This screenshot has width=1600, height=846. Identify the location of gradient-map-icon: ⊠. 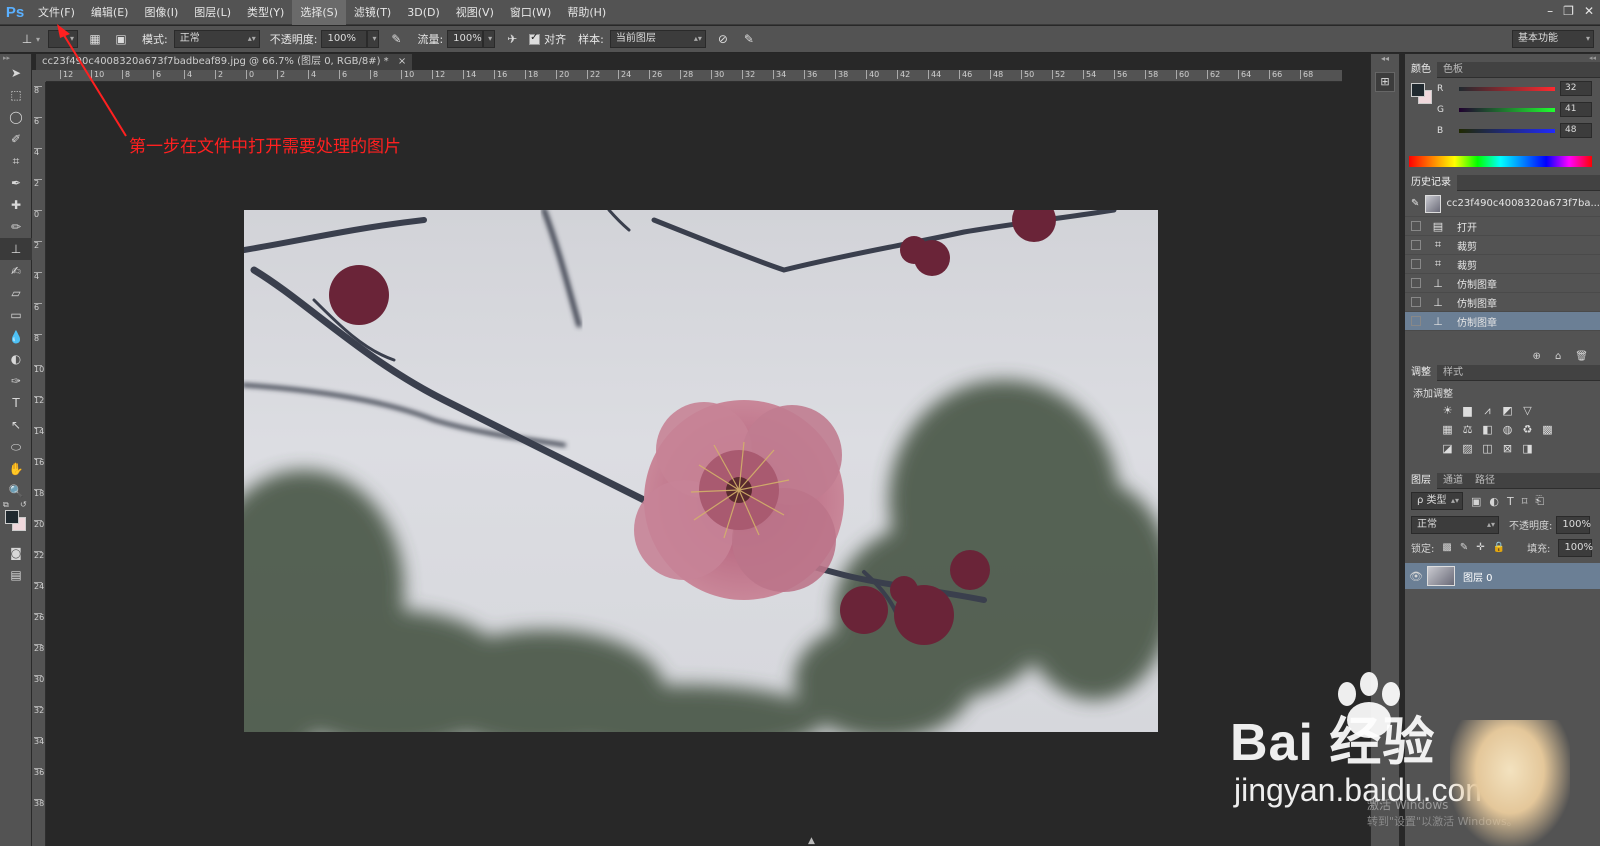
(1507, 450).